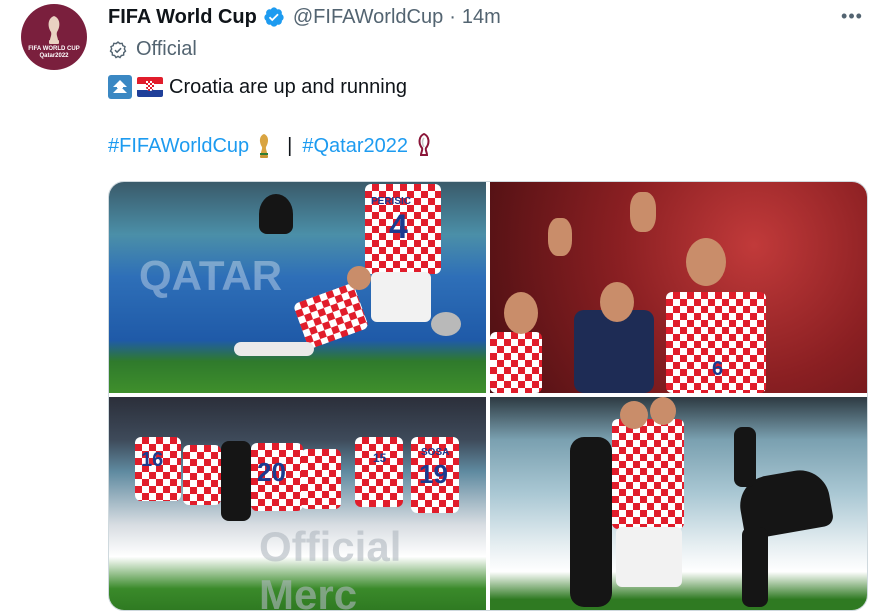 This screenshot has height=613, width=891. Describe the element at coordinates (617, 302) in the screenshot. I see `teammate-head` at that location.